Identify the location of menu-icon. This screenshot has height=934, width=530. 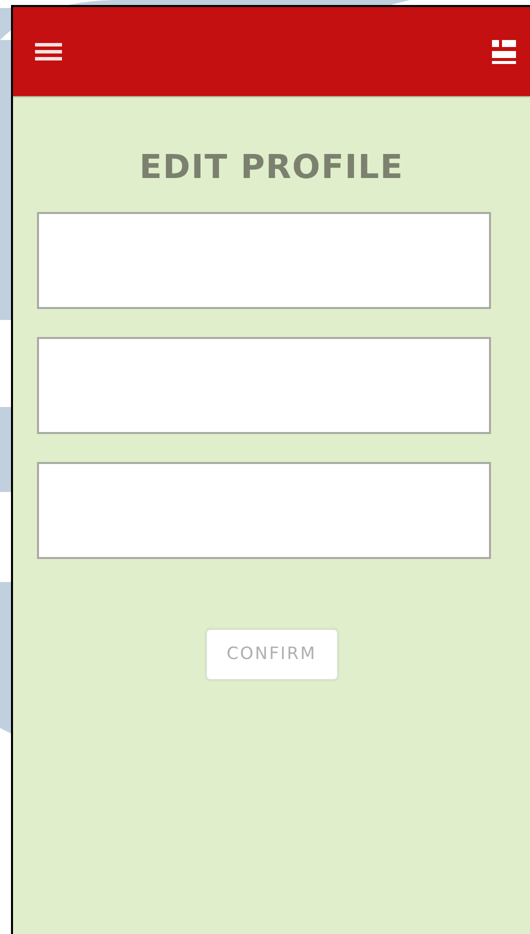
(48, 51).